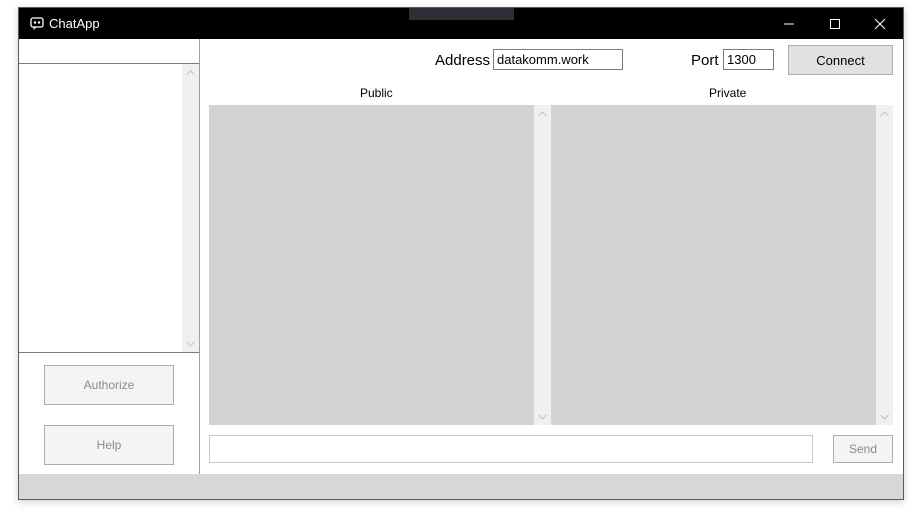 Image resolution: width=920 pixels, height=513 pixels. Describe the element at coordinates (463, 60) in the screenshot. I see `address-label: Address` at that location.